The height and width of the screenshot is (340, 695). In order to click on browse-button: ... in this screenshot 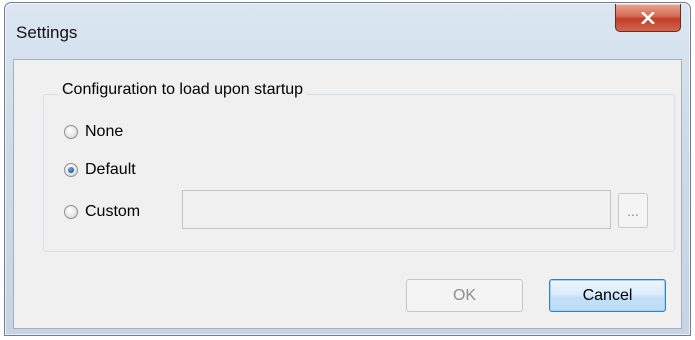, I will do `click(633, 210)`.